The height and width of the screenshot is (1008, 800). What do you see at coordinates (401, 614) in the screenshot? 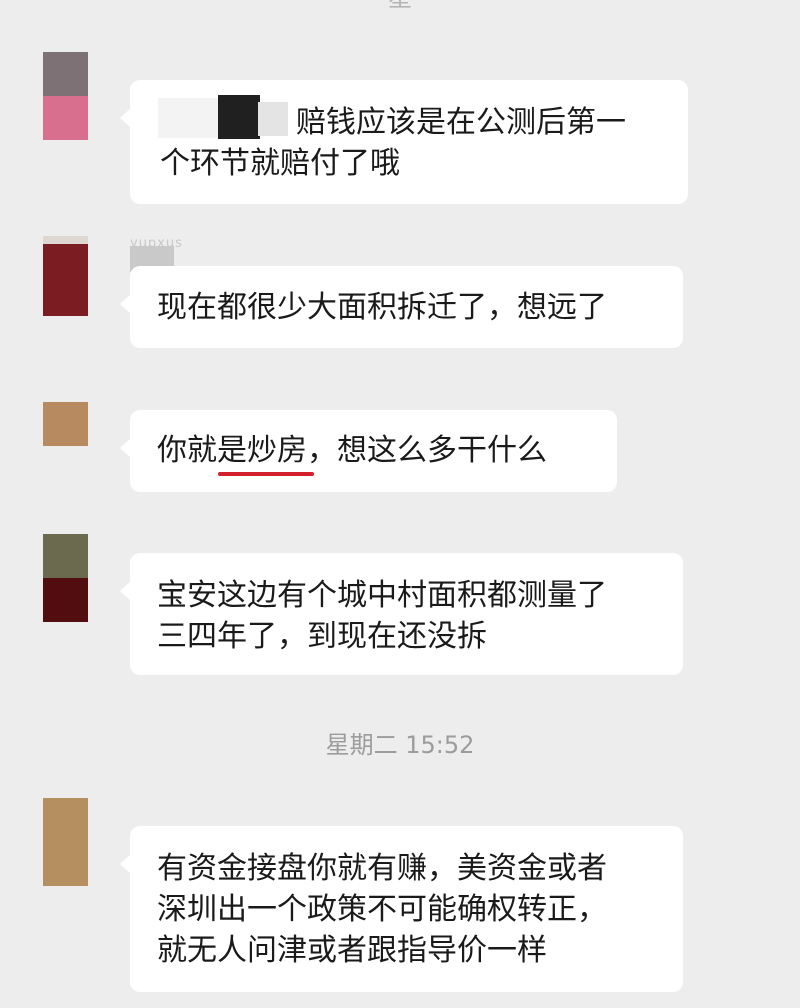
I see `message-bubble: 宝安这边有个城中村面积都测量了 三四年了，到现在还没拆` at bounding box center [401, 614].